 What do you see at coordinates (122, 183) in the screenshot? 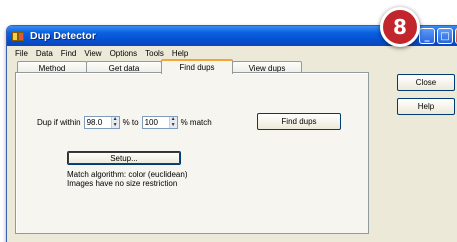
I see `size-restriction-text: Images have no size restriction` at bounding box center [122, 183].